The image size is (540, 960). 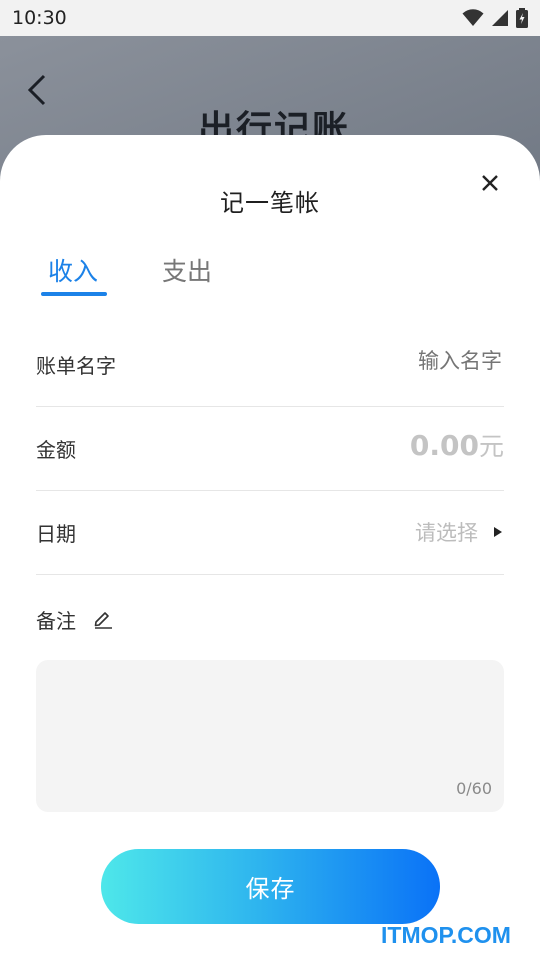 What do you see at coordinates (498, 532) in the screenshot?
I see `caret-right-icon` at bounding box center [498, 532].